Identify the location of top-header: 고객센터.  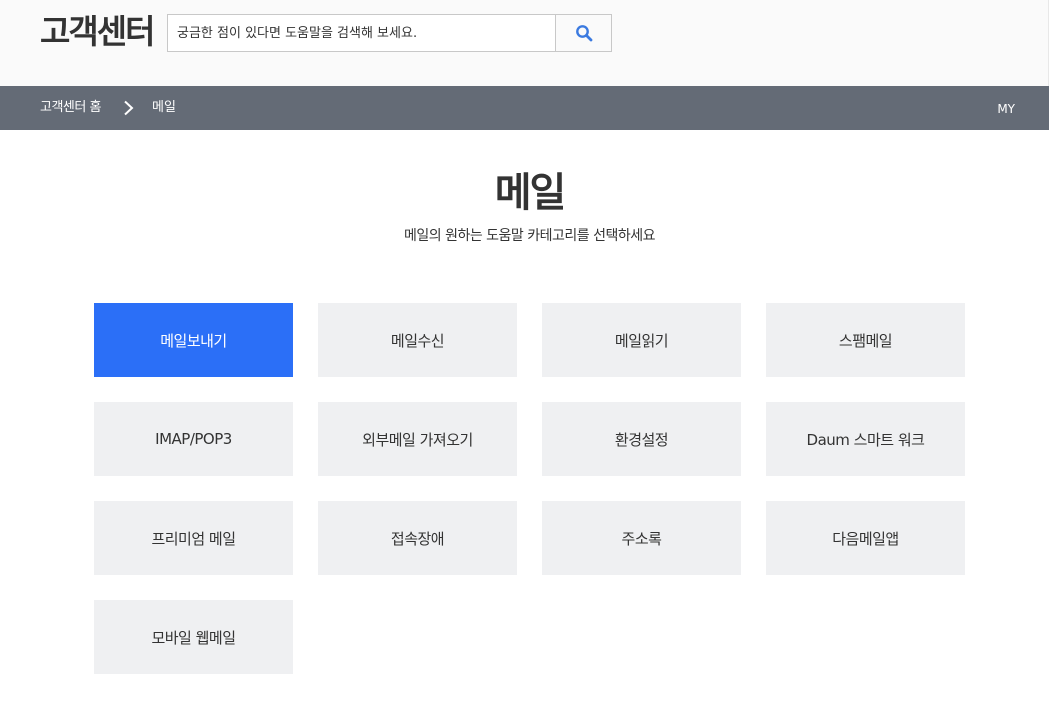
(524, 43).